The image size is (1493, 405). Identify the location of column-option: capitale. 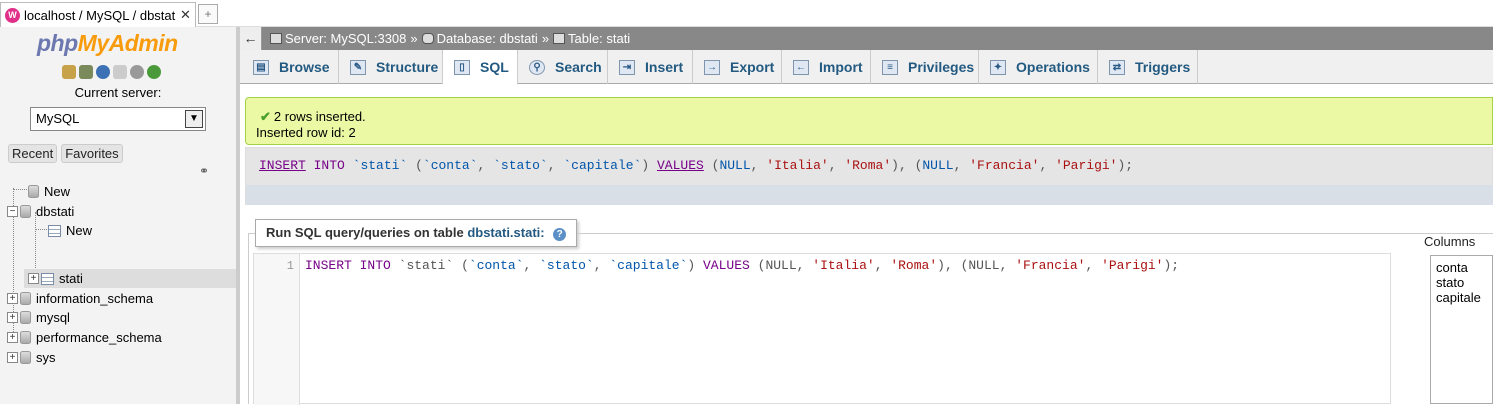
(1461, 297).